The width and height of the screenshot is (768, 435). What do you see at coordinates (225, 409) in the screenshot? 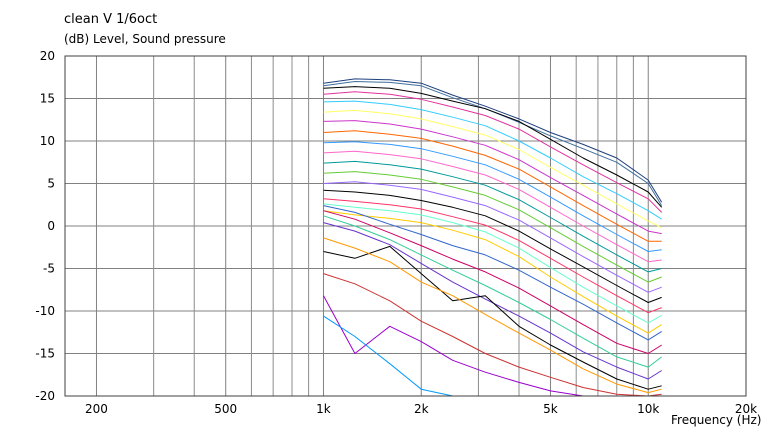
I see `x-tick-label: 500` at bounding box center [225, 409].